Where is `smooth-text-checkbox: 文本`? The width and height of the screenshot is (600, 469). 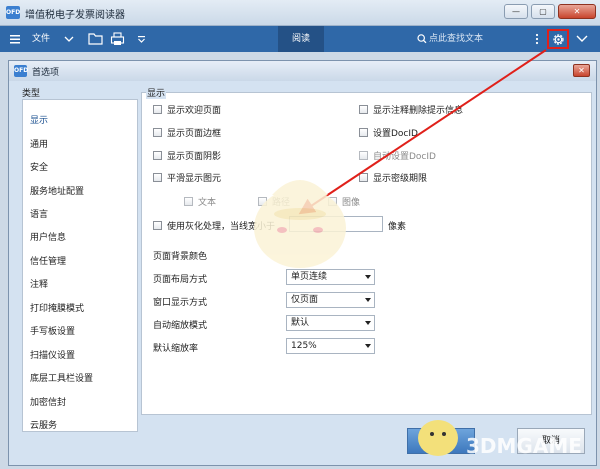 smooth-text-checkbox: 文本 is located at coordinates (200, 201).